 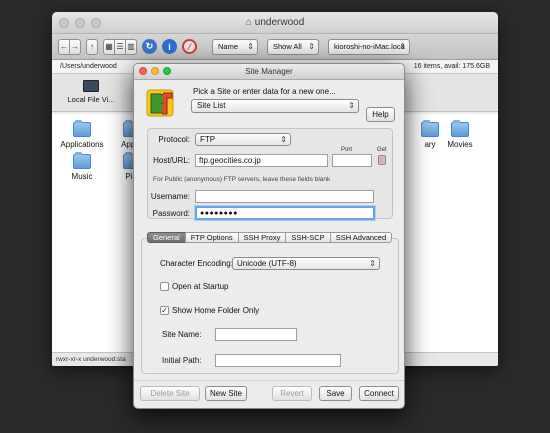 What do you see at coordinates (182, 360) in the screenshot?
I see `initial-path-label: Initial Path:` at bounding box center [182, 360].